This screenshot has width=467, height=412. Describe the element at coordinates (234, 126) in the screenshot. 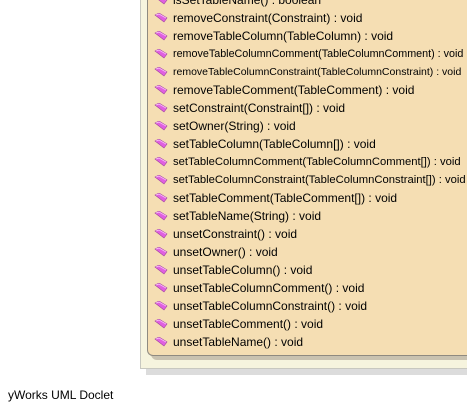

I see `method-signature: setOwner(String) : void` at that location.